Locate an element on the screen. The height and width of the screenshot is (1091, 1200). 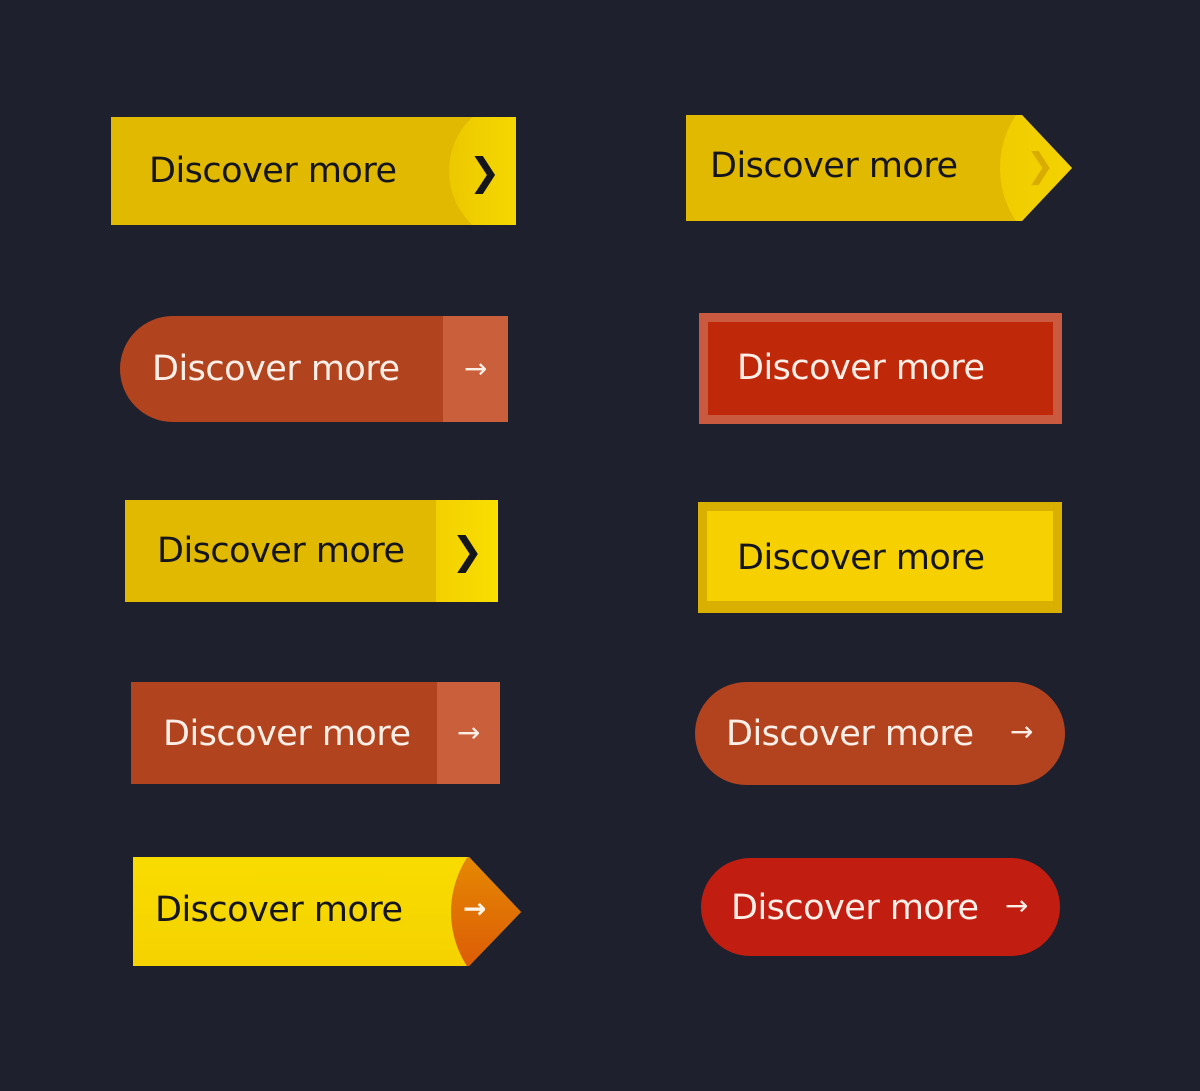
discover-more-button-yellow-circle: Discover more ❯ is located at coordinates (313, 171).